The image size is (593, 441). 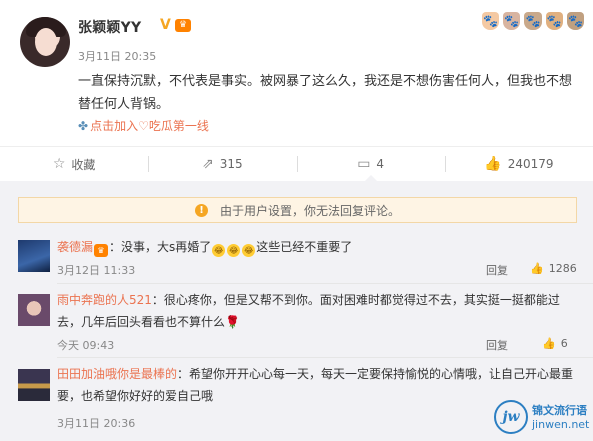 What do you see at coordinates (208, 164) in the screenshot?
I see `share-icon: ⇗` at bounding box center [208, 164].